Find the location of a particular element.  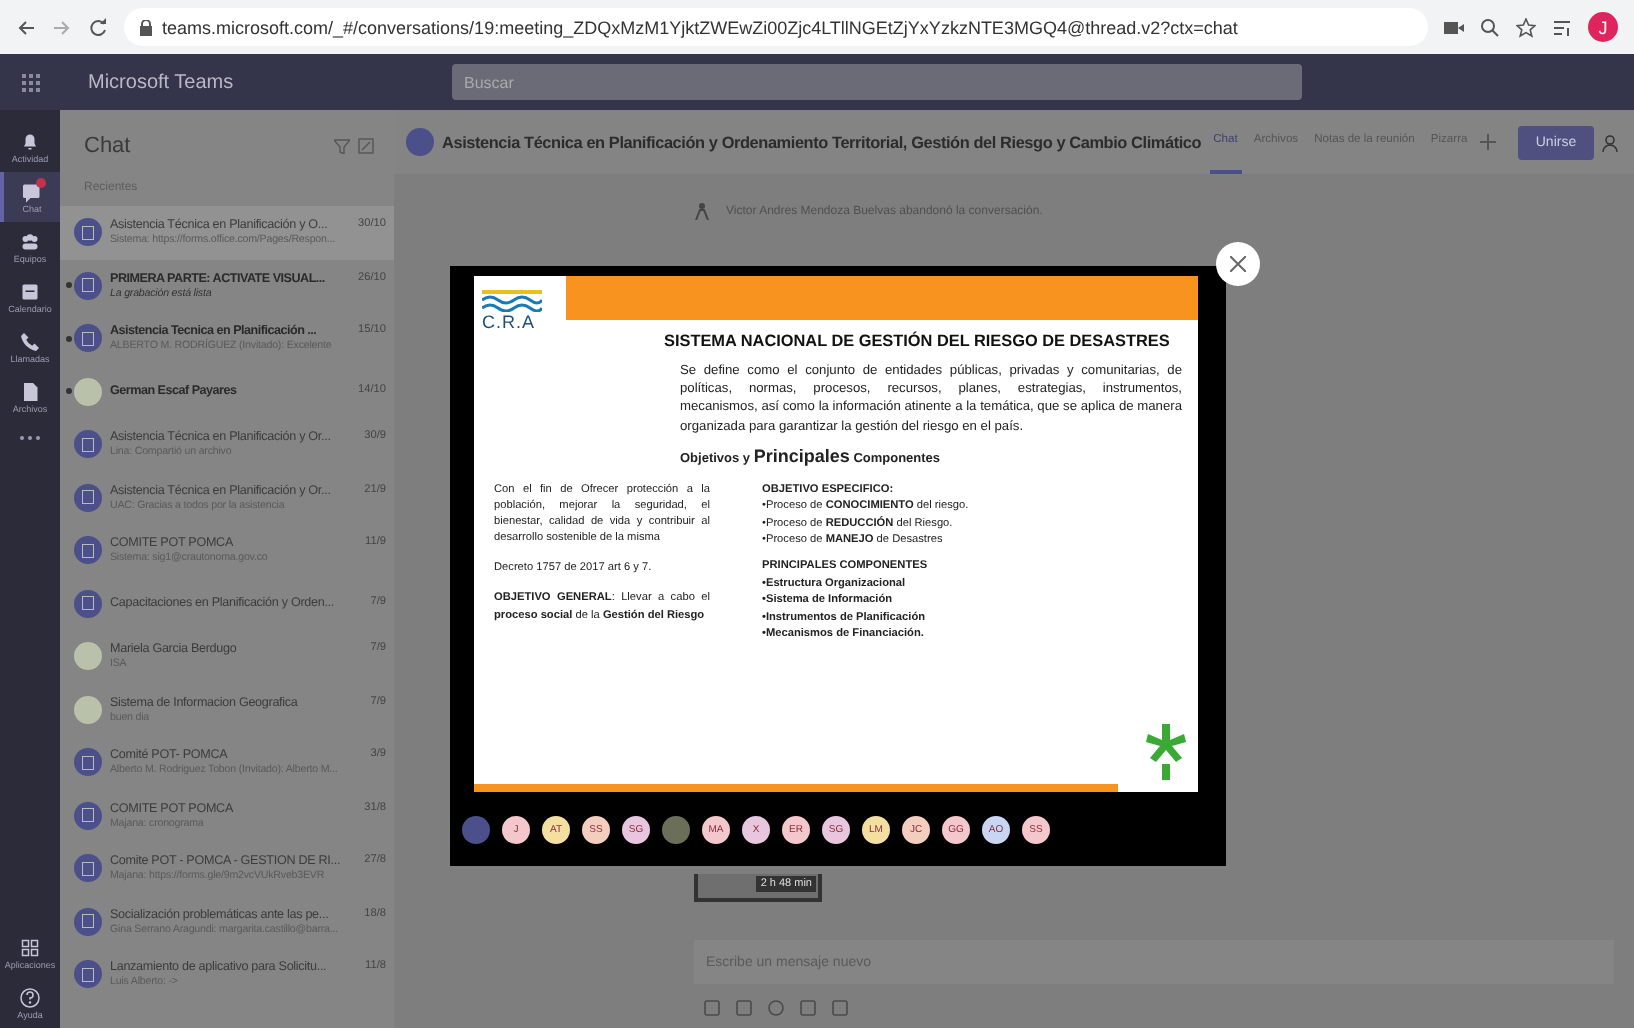

add-icon is located at coordinates (1487, 142).